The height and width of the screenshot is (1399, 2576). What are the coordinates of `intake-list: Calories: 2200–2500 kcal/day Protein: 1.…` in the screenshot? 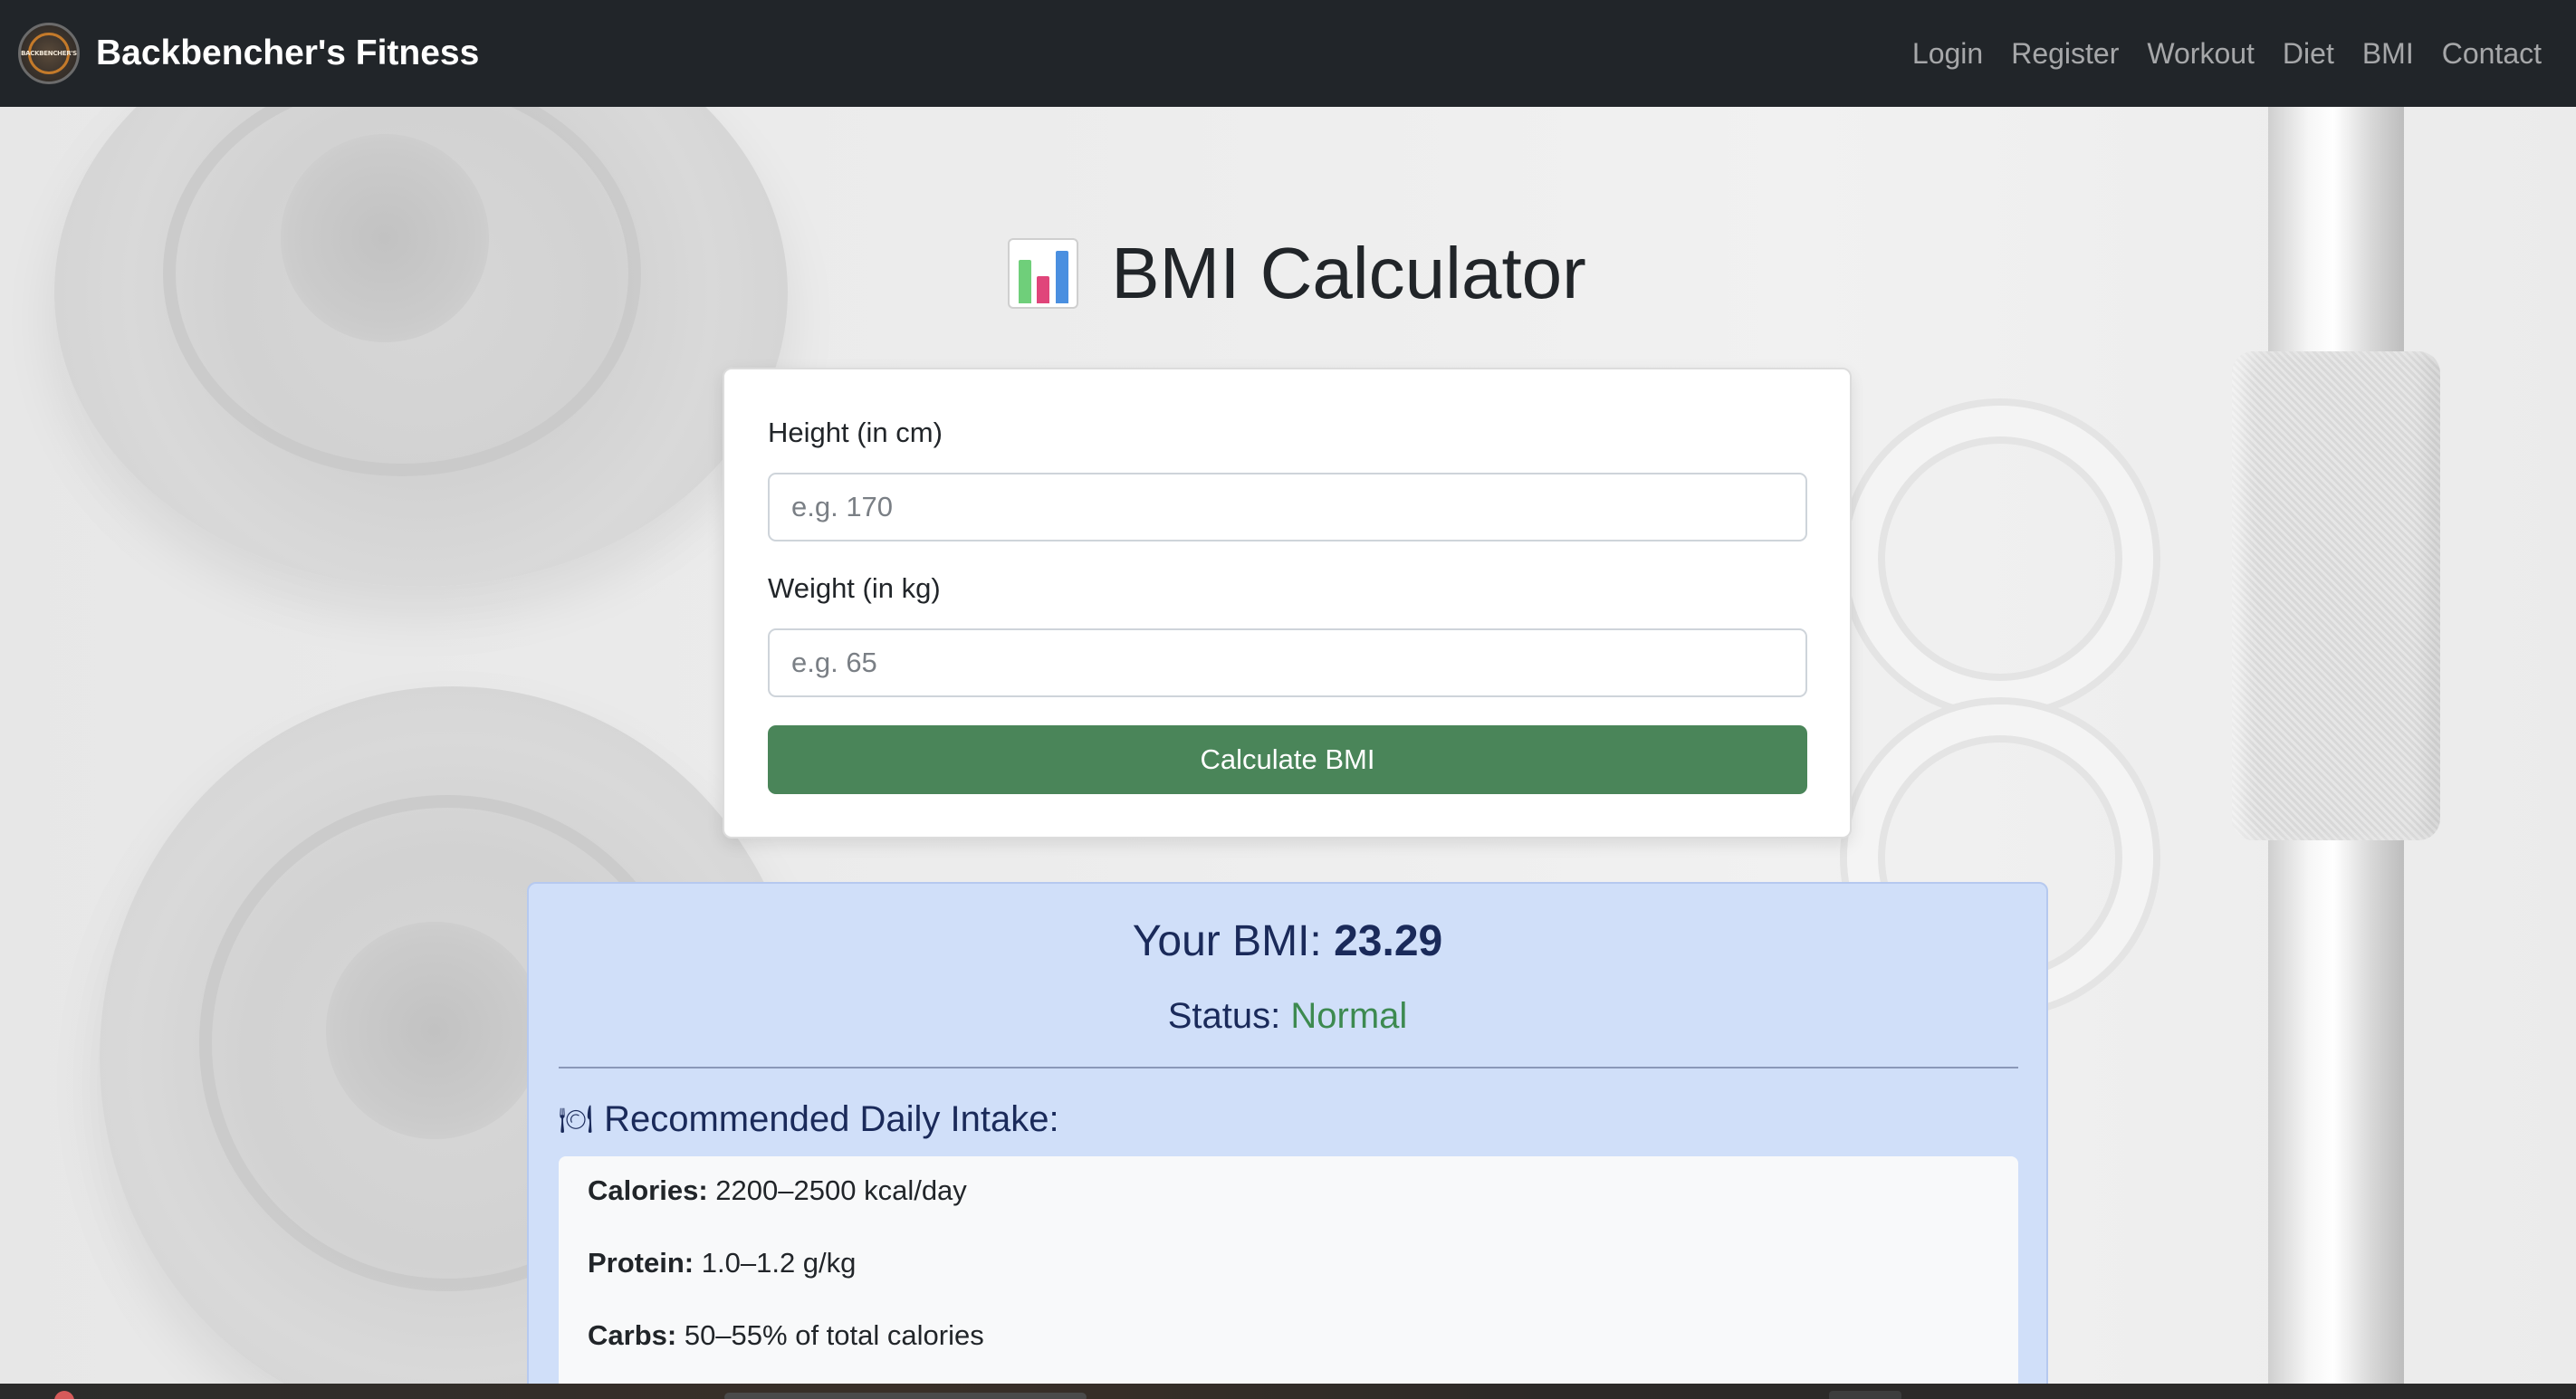 It's located at (1288, 1277).